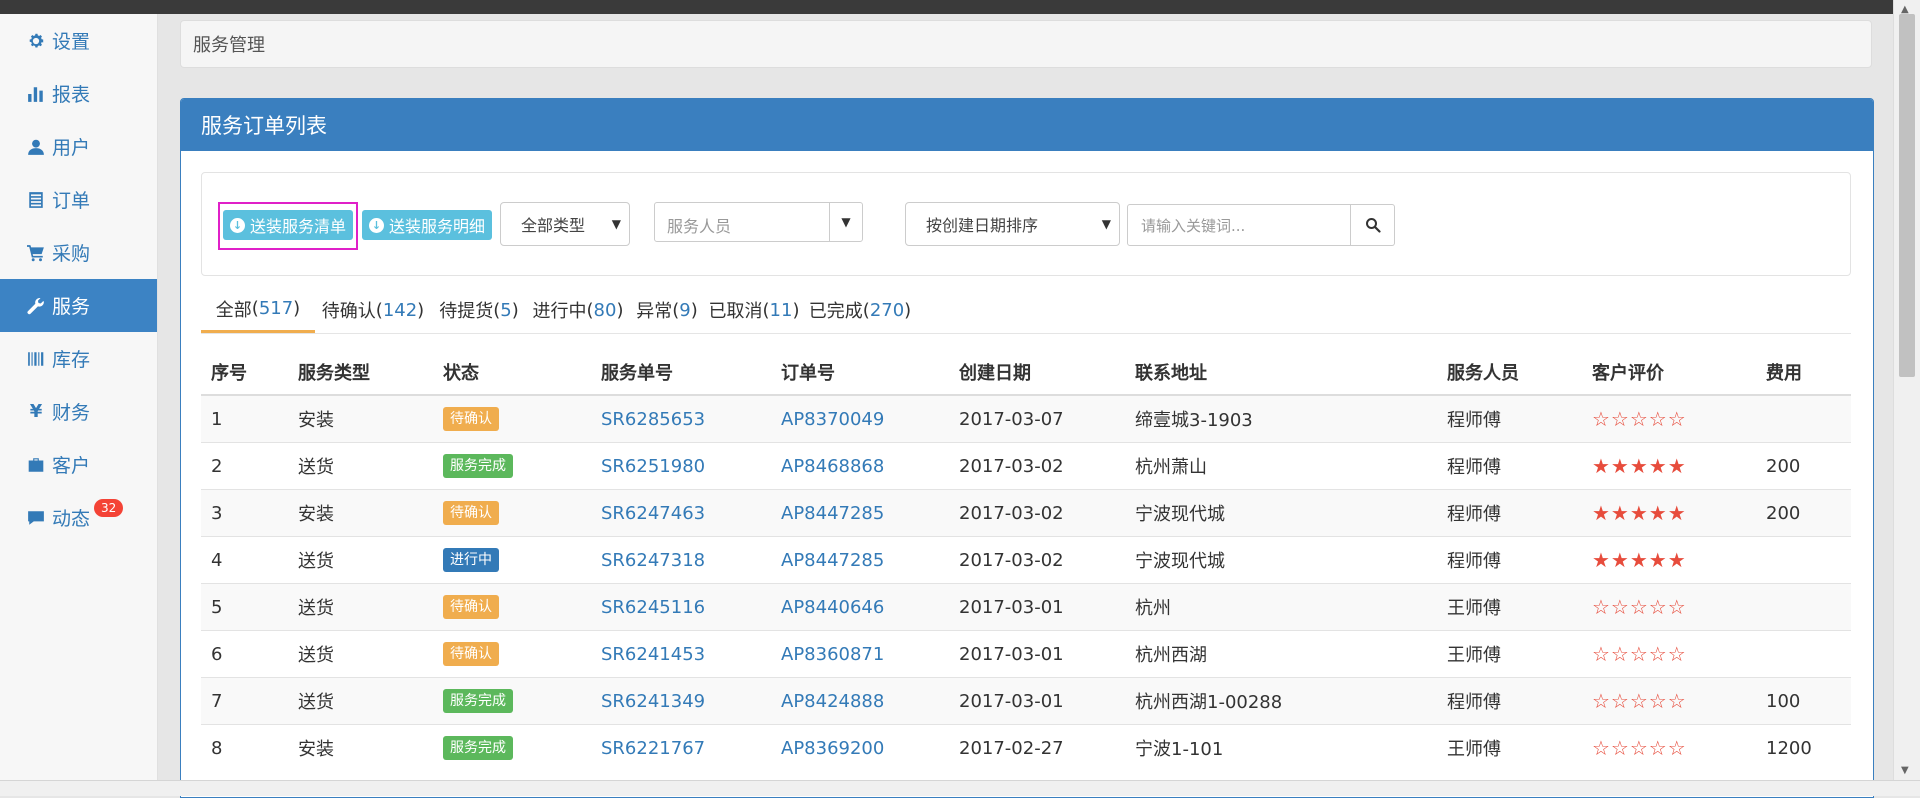 The image size is (1920, 798). Describe the element at coordinates (298, 226) in the screenshot. I see `service-list-button-label: 送装服务清单` at that location.